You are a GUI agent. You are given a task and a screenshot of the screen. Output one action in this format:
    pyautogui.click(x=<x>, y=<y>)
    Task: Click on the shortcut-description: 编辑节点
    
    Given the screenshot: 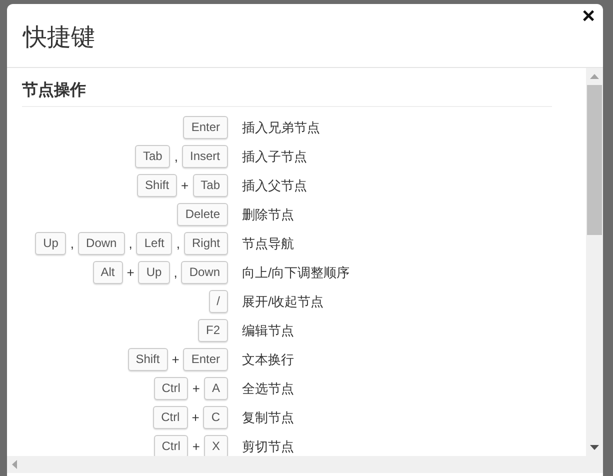 What is the action you would take?
    pyautogui.click(x=268, y=331)
    